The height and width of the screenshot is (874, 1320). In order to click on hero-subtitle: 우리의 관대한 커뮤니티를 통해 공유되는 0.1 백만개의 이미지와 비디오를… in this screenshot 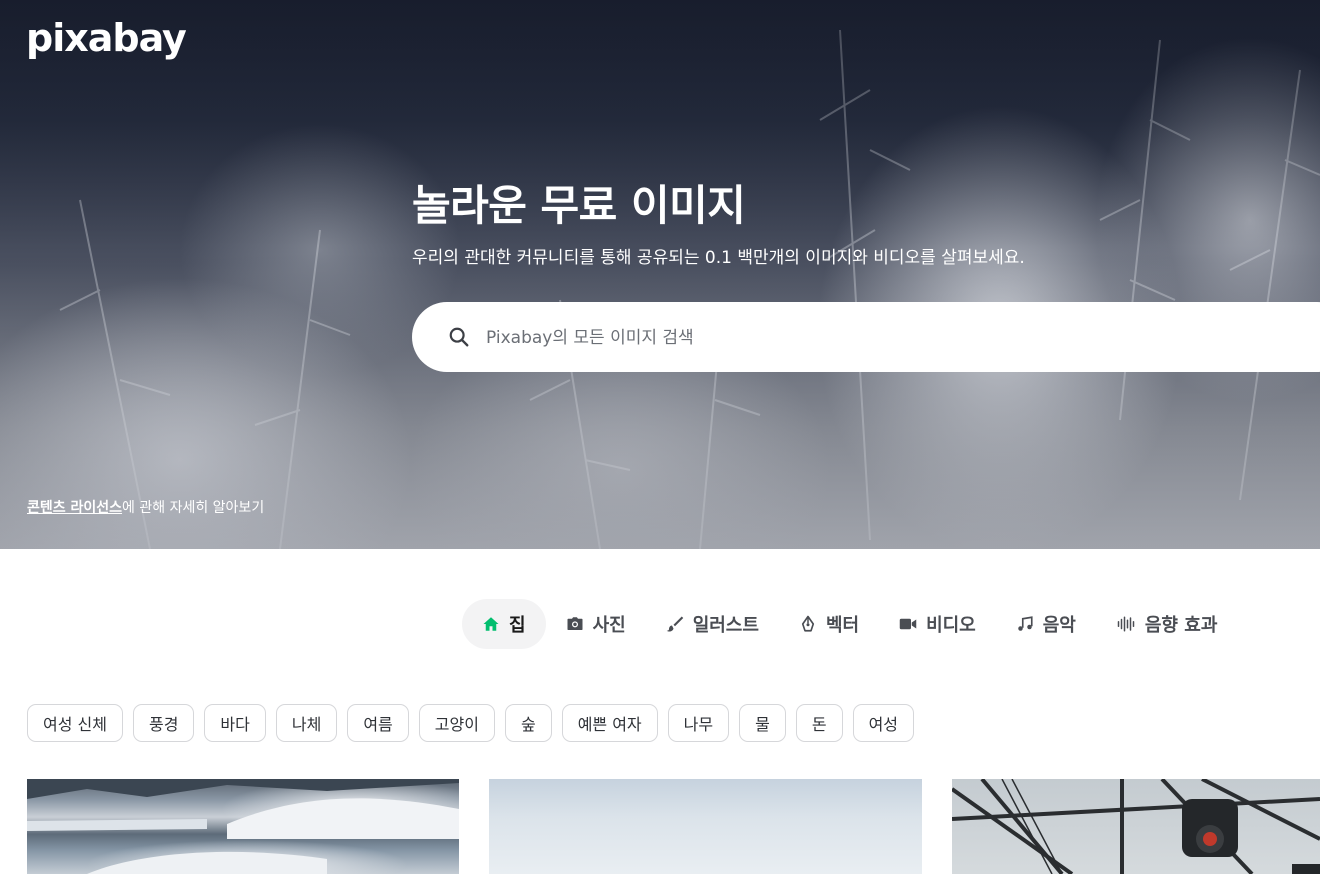, I will do `click(718, 258)`.